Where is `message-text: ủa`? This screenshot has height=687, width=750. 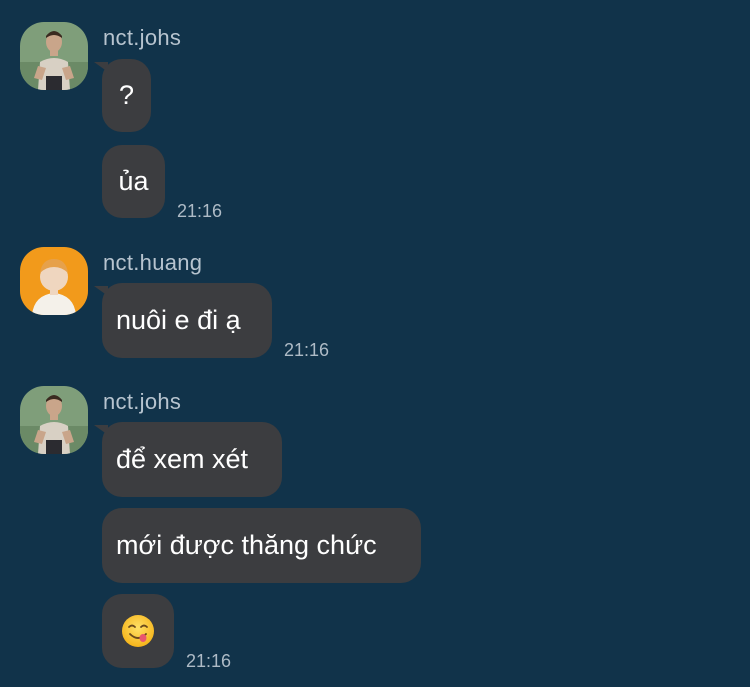 message-text: ủa is located at coordinates (133, 181).